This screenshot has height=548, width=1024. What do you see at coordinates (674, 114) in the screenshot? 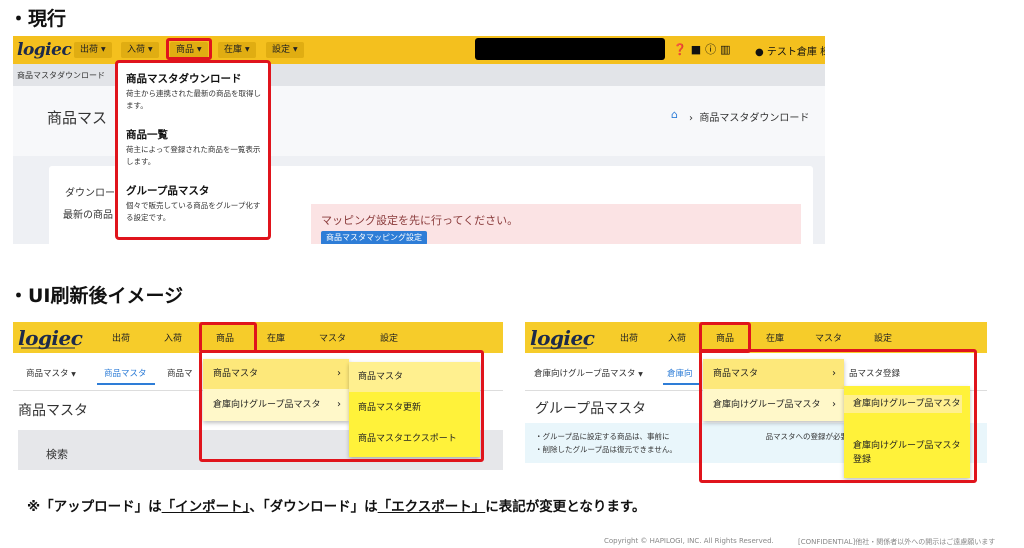
I see `home-icon: ⌂` at bounding box center [674, 114].